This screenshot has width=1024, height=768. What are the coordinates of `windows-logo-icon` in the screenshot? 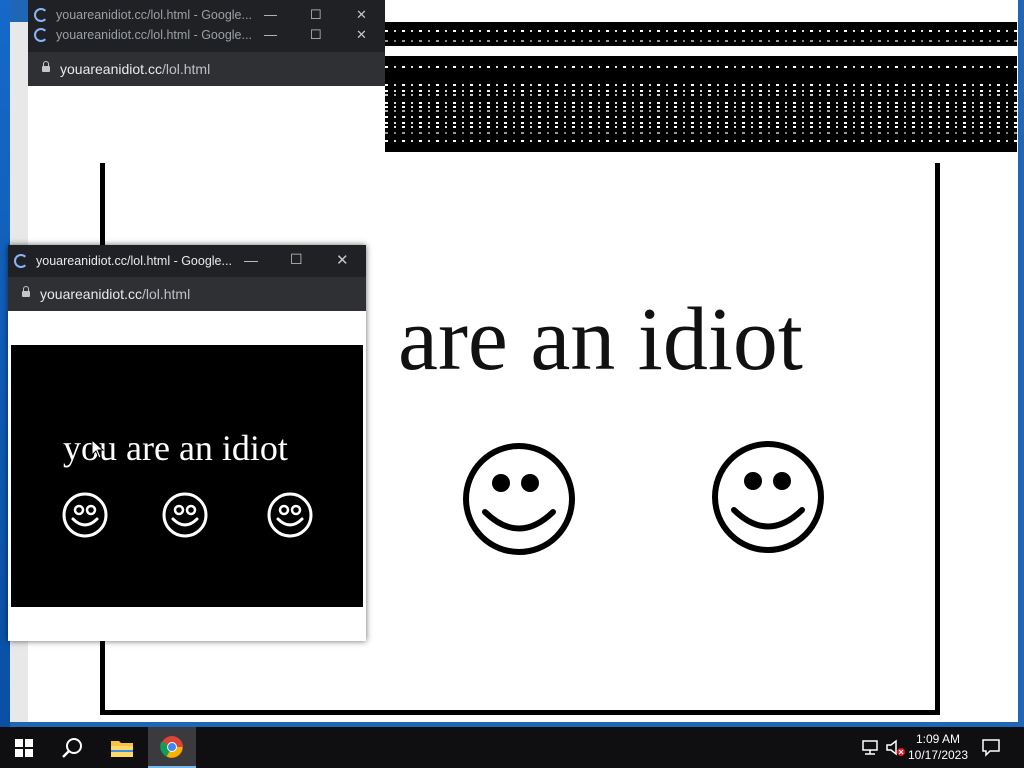 It's located at (24, 747).